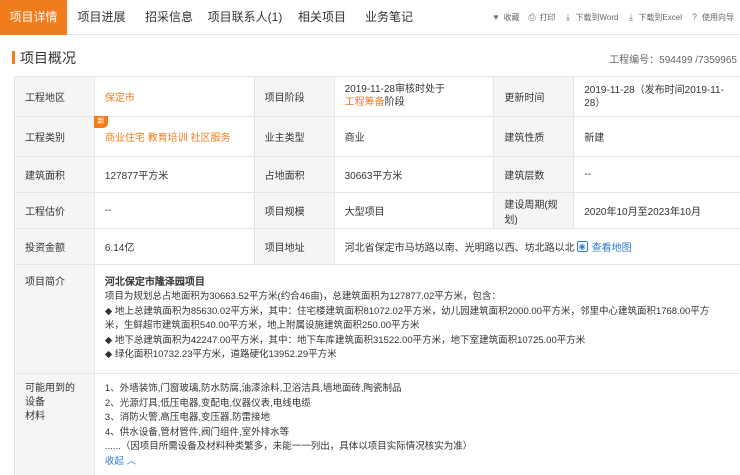 This screenshot has height=475, width=740. Describe the element at coordinates (55, 174) in the screenshot. I see `label-building-area: 建筑面积` at that location.